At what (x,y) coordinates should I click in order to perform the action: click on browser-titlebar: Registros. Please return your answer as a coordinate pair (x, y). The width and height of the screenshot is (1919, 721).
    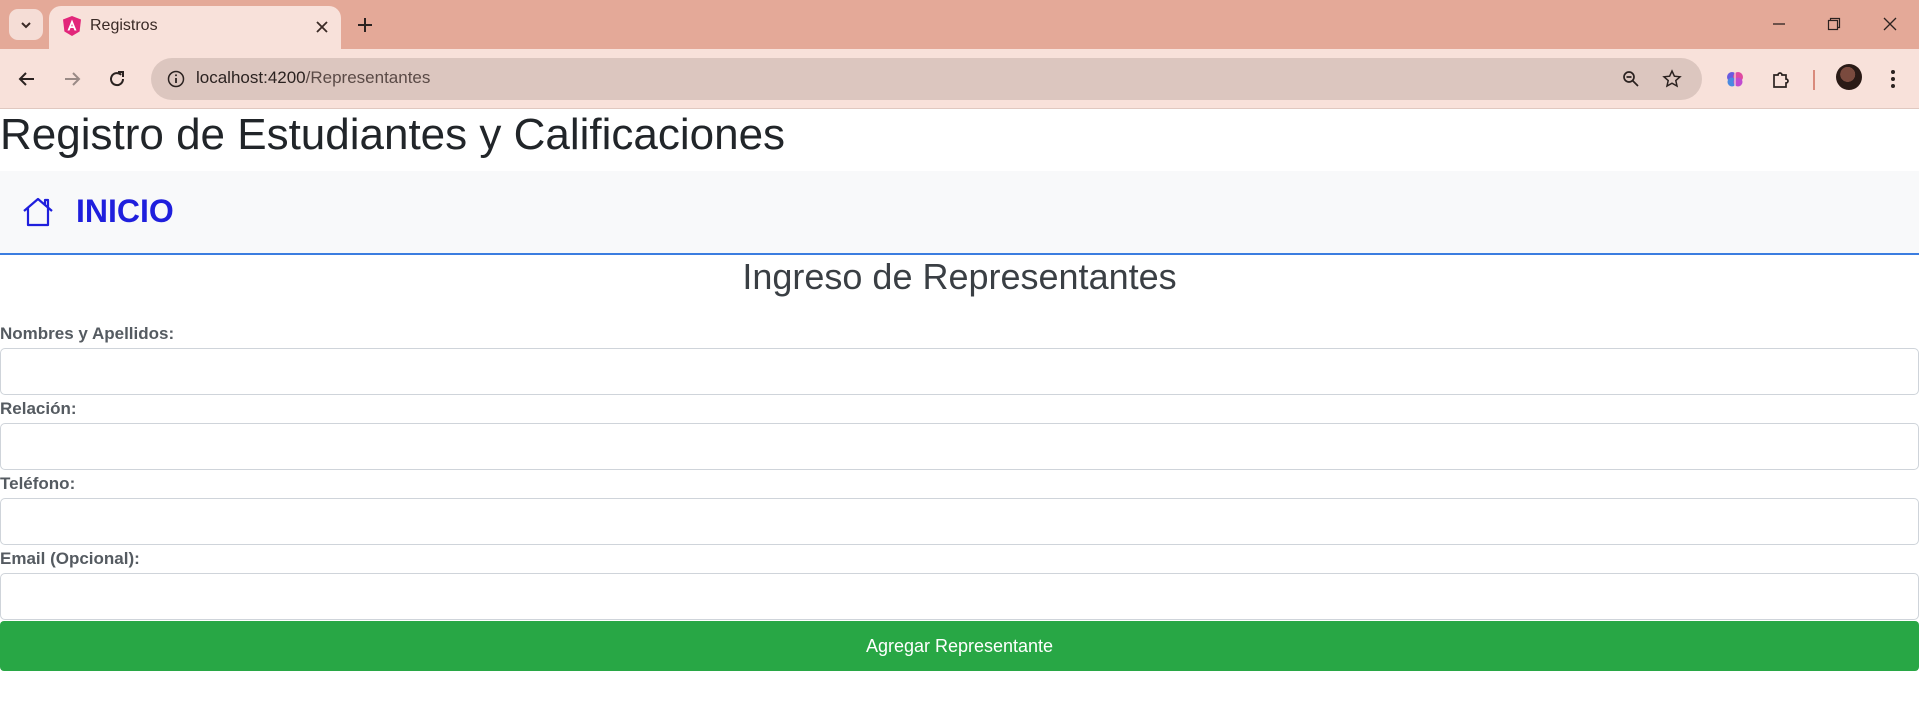
    Looking at the image, I should click on (959, 24).